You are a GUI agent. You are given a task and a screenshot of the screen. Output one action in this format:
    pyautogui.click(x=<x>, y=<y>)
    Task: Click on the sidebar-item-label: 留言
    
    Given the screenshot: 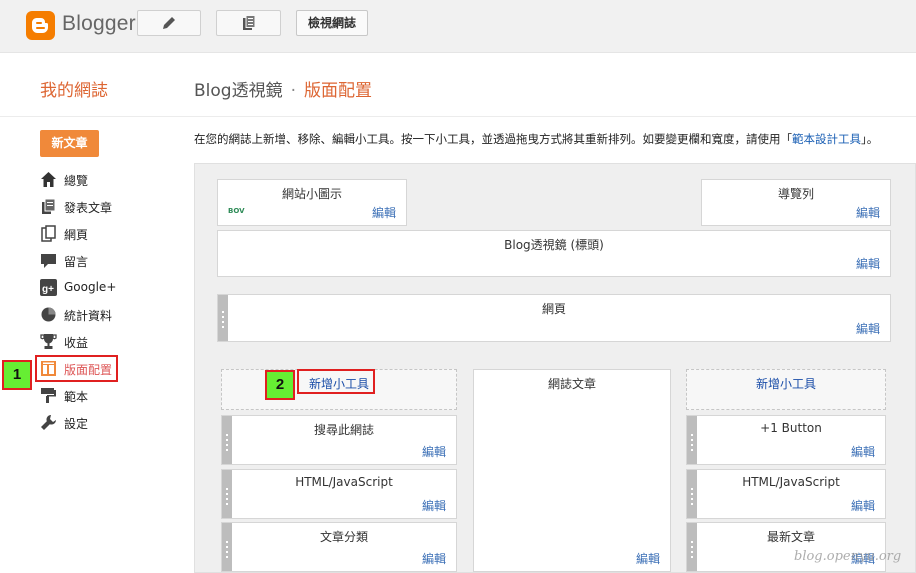 What is the action you would take?
    pyautogui.click(x=76, y=262)
    